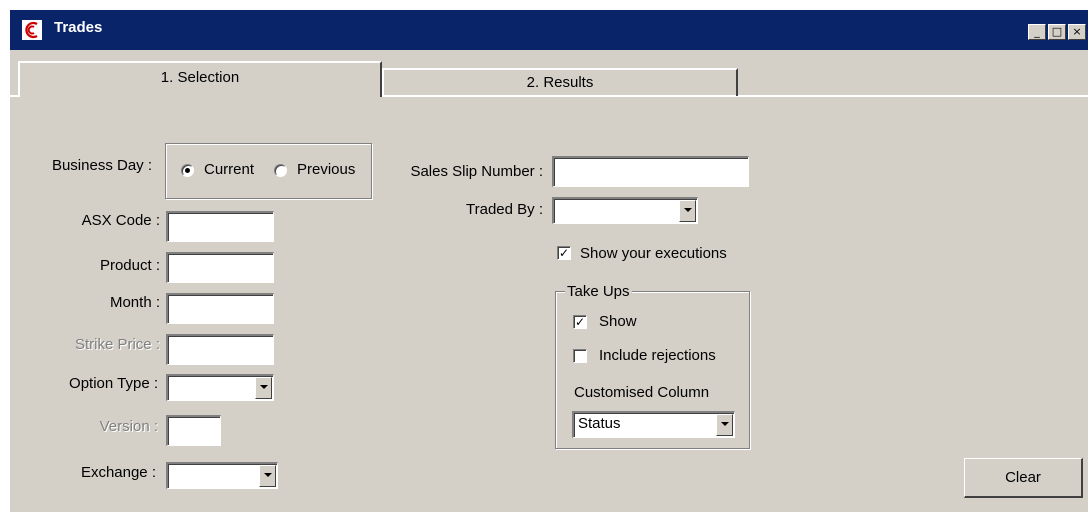 Image resolution: width=1088 pixels, height=512 pixels. What do you see at coordinates (650, 171) in the screenshot?
I see `sales-slip-number-input` at bounding box center [650, 171].